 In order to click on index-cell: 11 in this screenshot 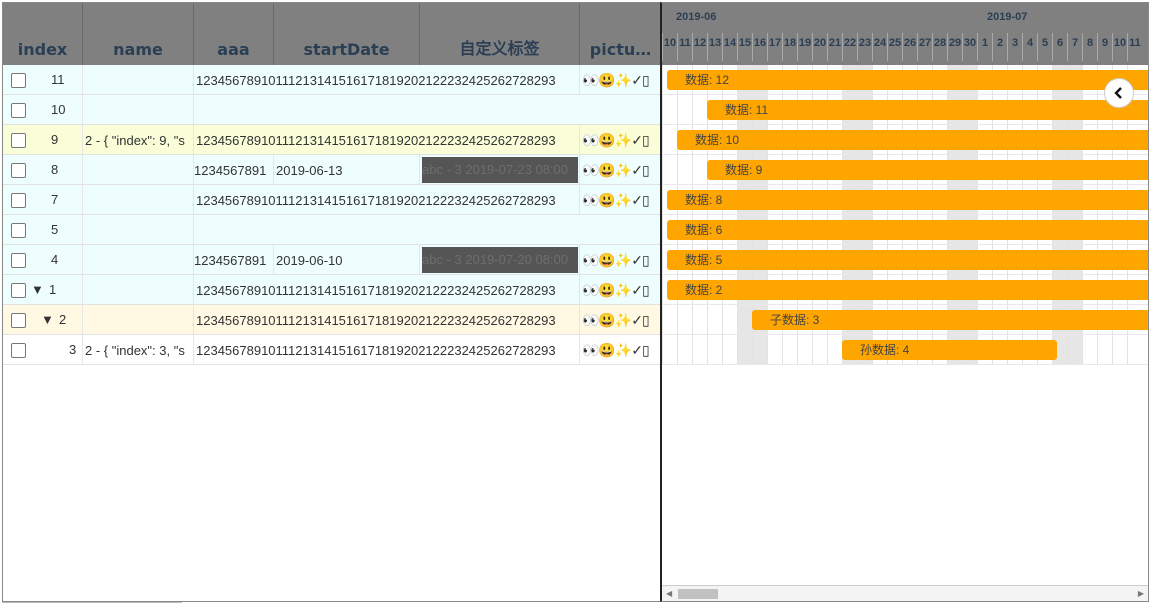, I will do `click(43, 80)`.